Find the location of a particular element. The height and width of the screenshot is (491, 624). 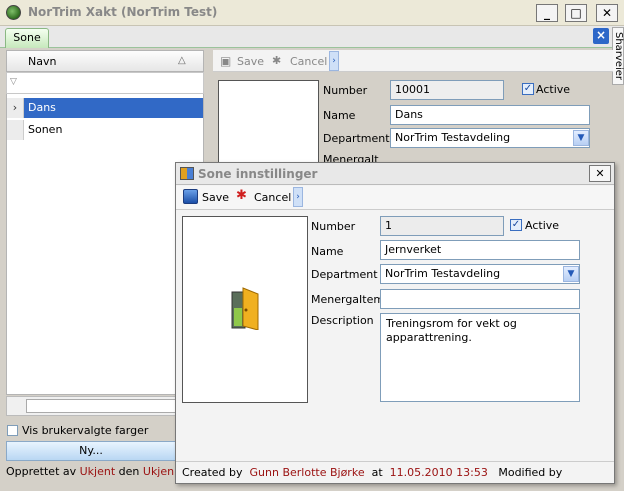

modified-by-label: Modified by is located at coordinates (530, 472).